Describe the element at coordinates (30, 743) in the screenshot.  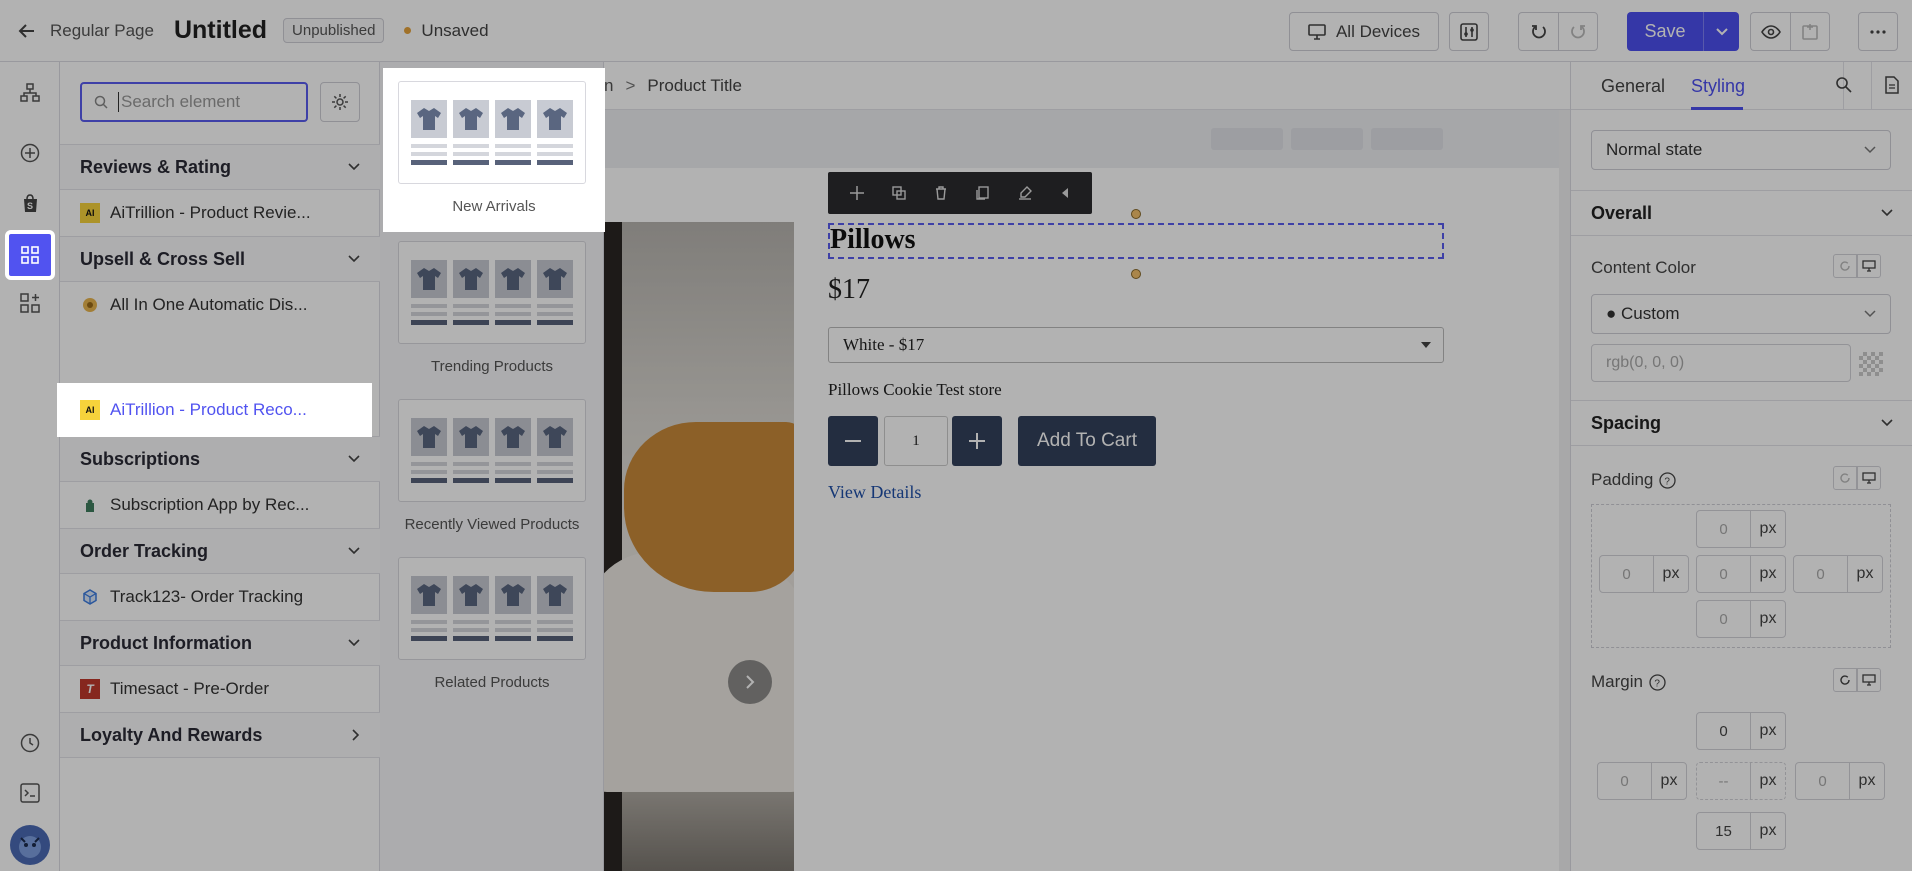
I see `history-icon` at that location.